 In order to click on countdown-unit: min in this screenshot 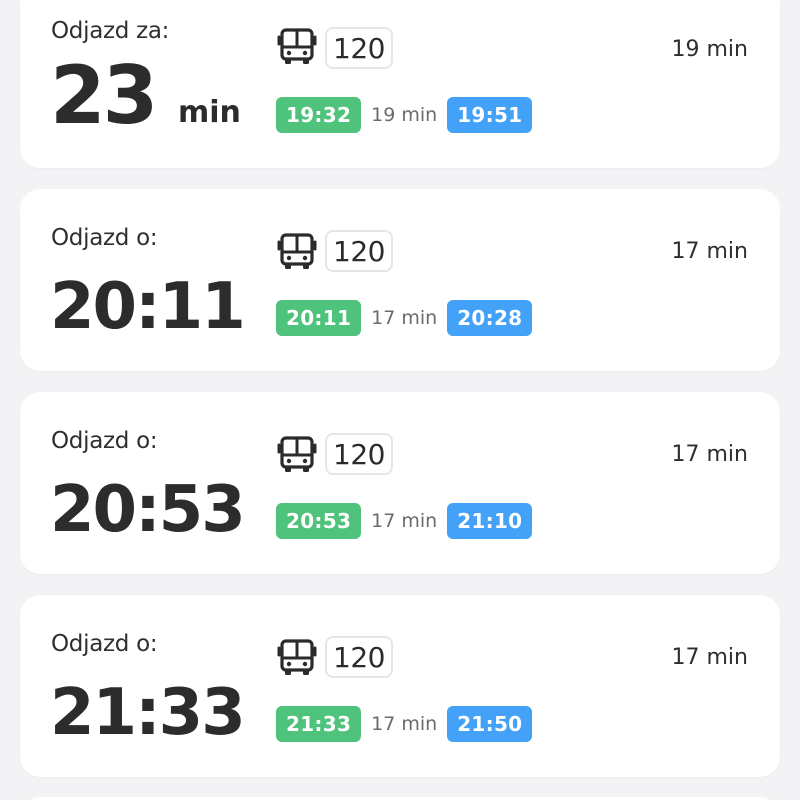, I will do `click(209, 112)`.